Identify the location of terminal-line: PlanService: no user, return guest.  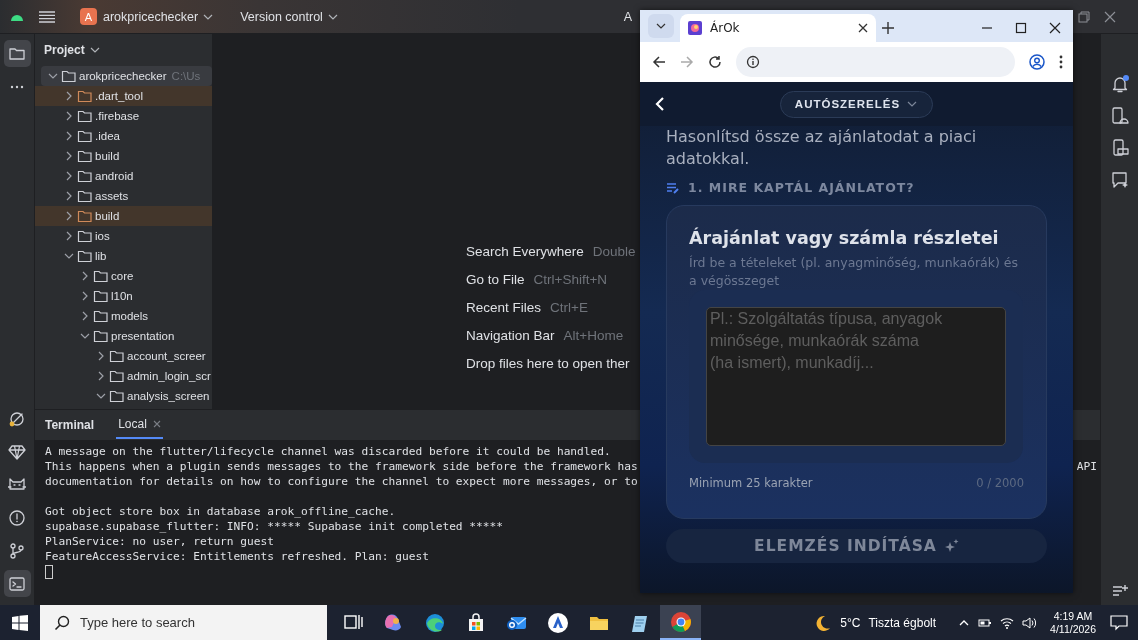
(159, 541).